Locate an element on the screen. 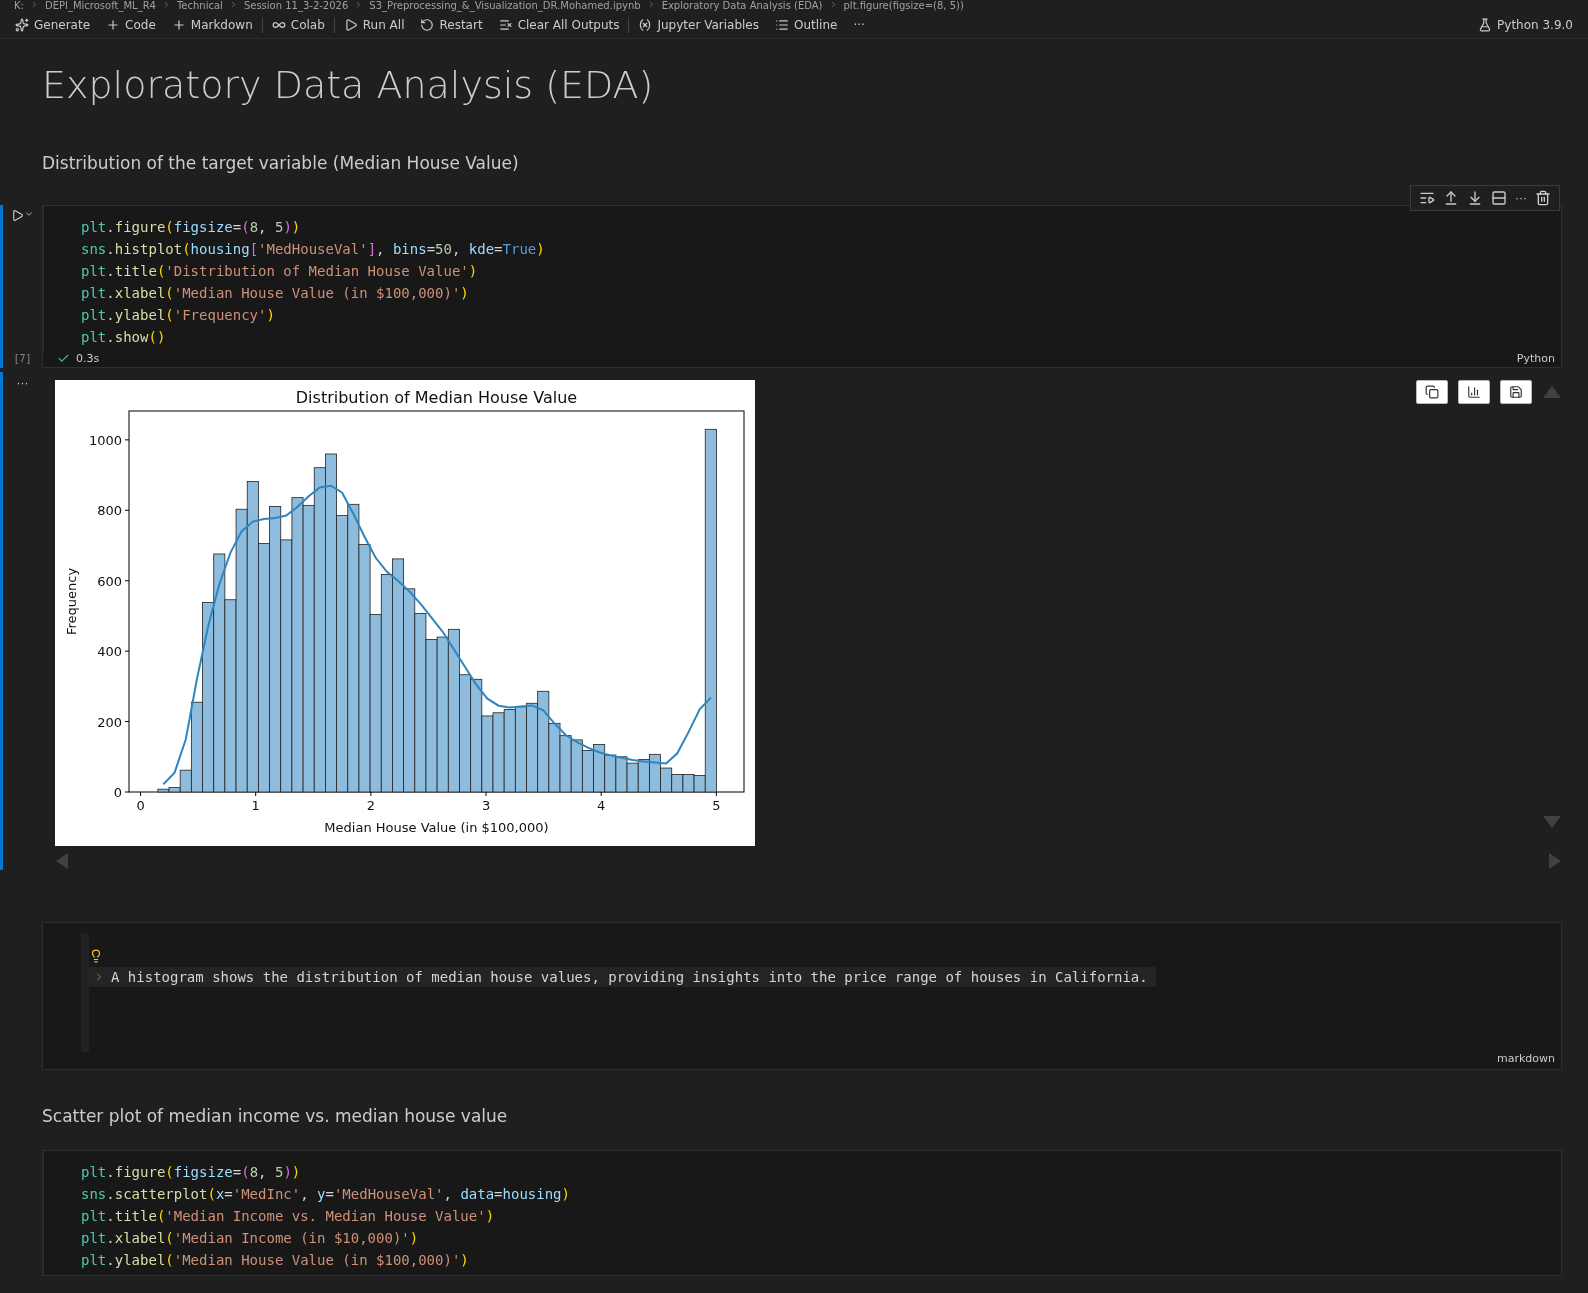  code-cell is located at coordinates (802, 286).